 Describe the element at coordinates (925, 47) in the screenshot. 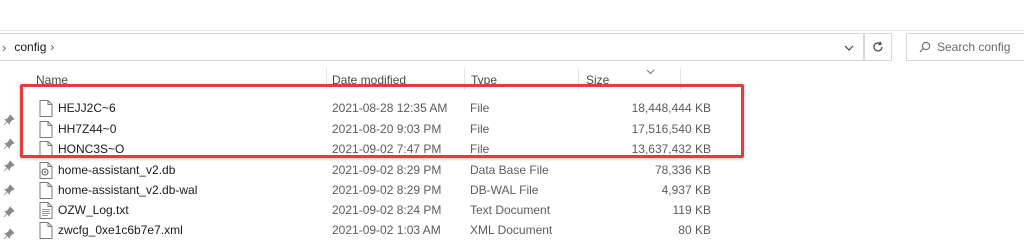

I see `search-icon` at that location.